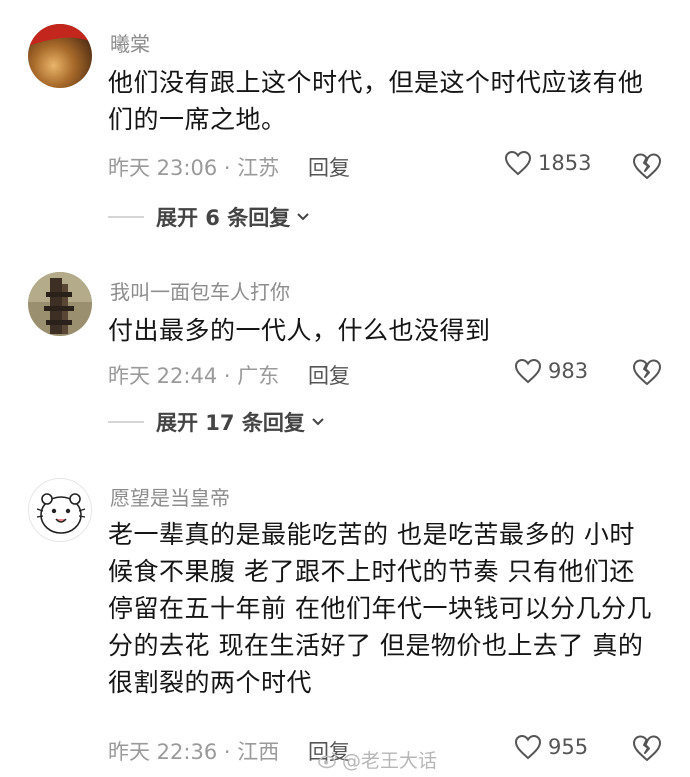 The height and width of the screenshot is (777, 690). I want to click on comment-text-line: 老一辈真的是最能吃苦的 也是吃苦最多的 小时, so click(371, 534).